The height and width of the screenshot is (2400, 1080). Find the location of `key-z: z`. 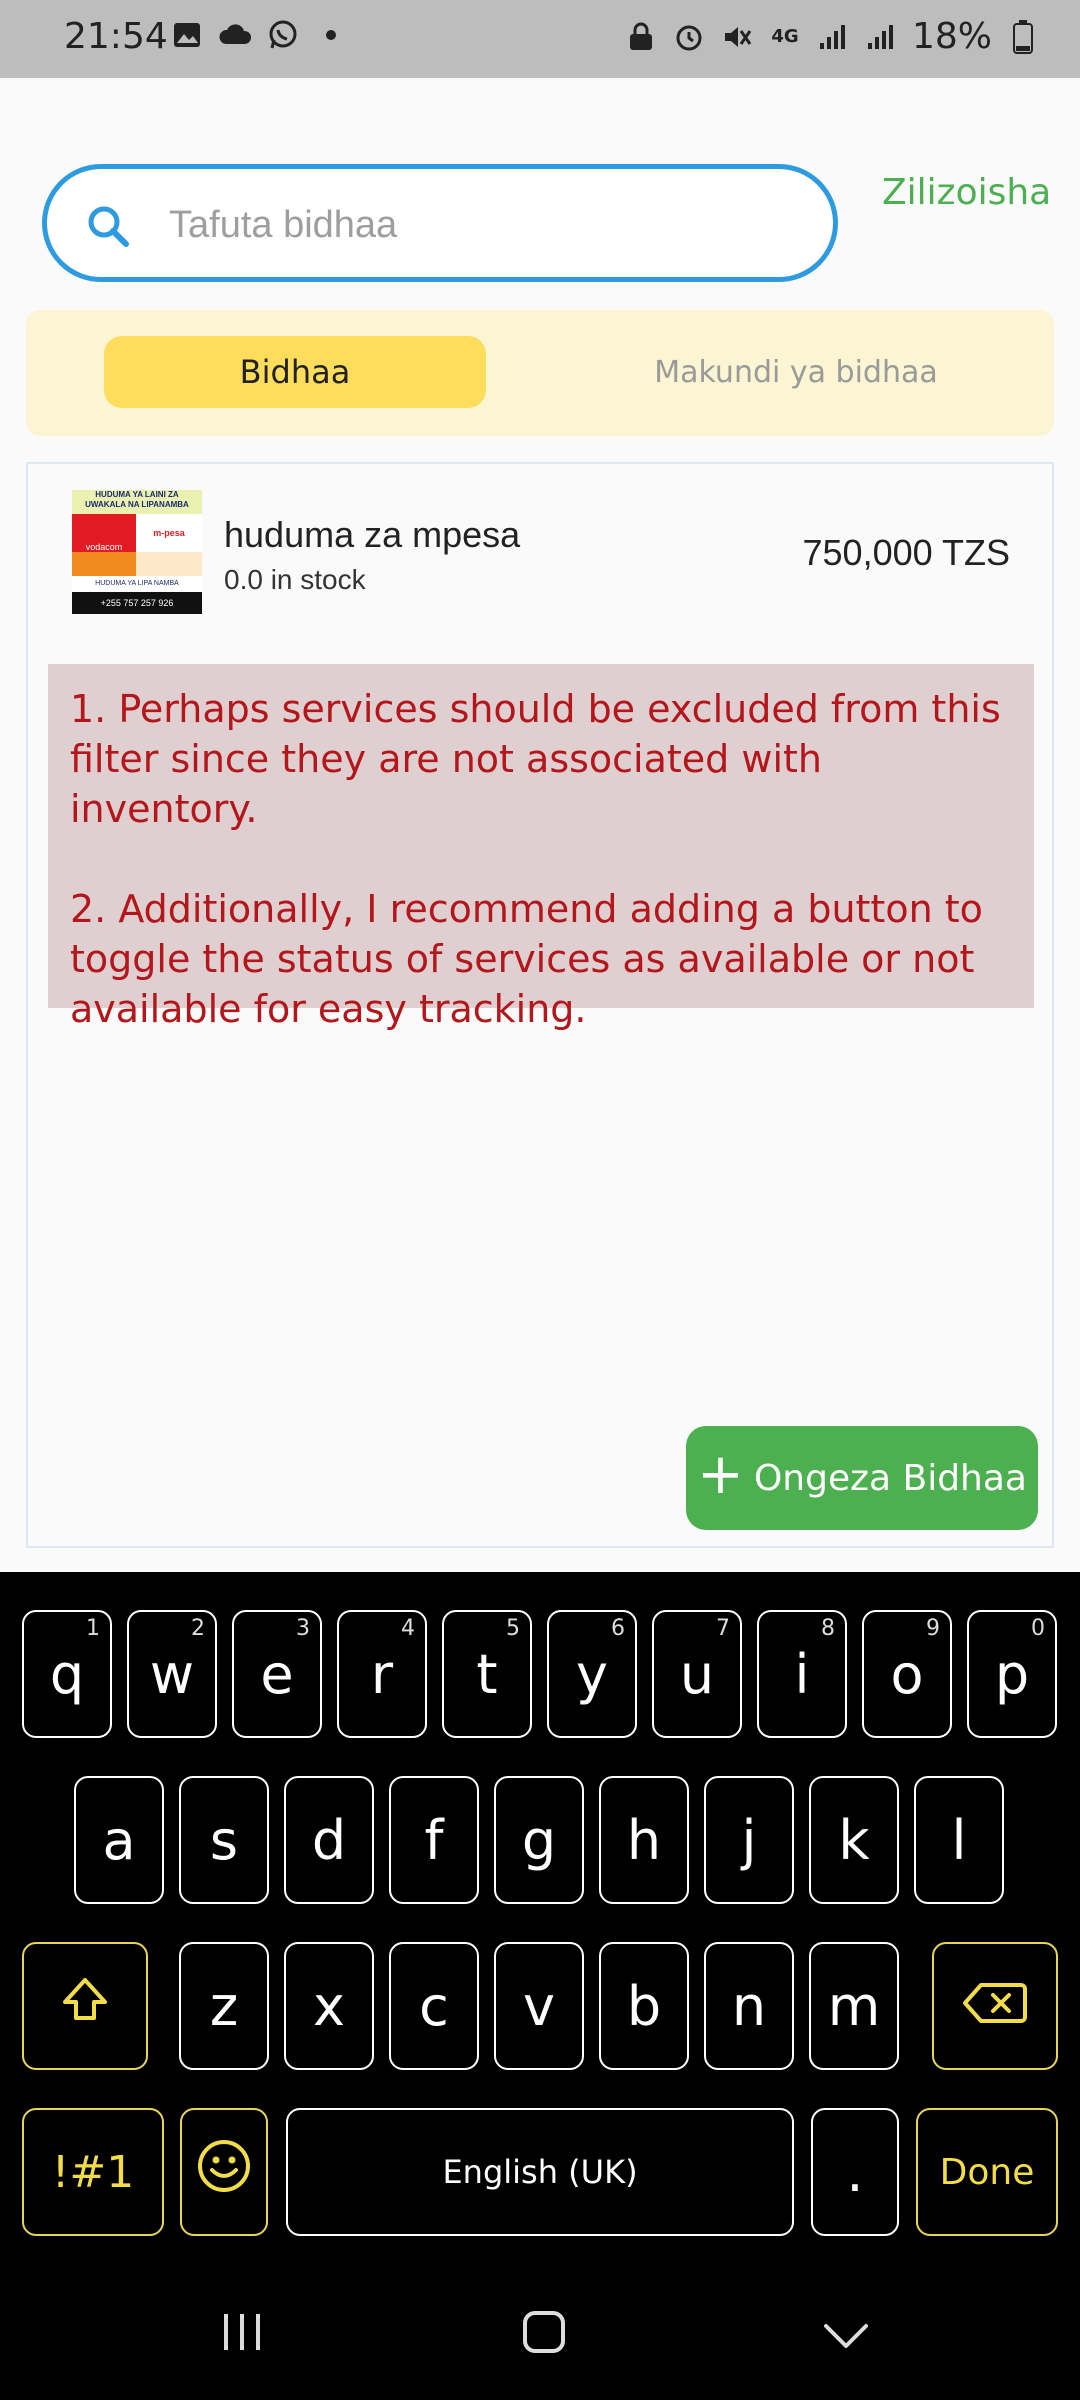

key-z: z is located at coordinates (224, 2006).